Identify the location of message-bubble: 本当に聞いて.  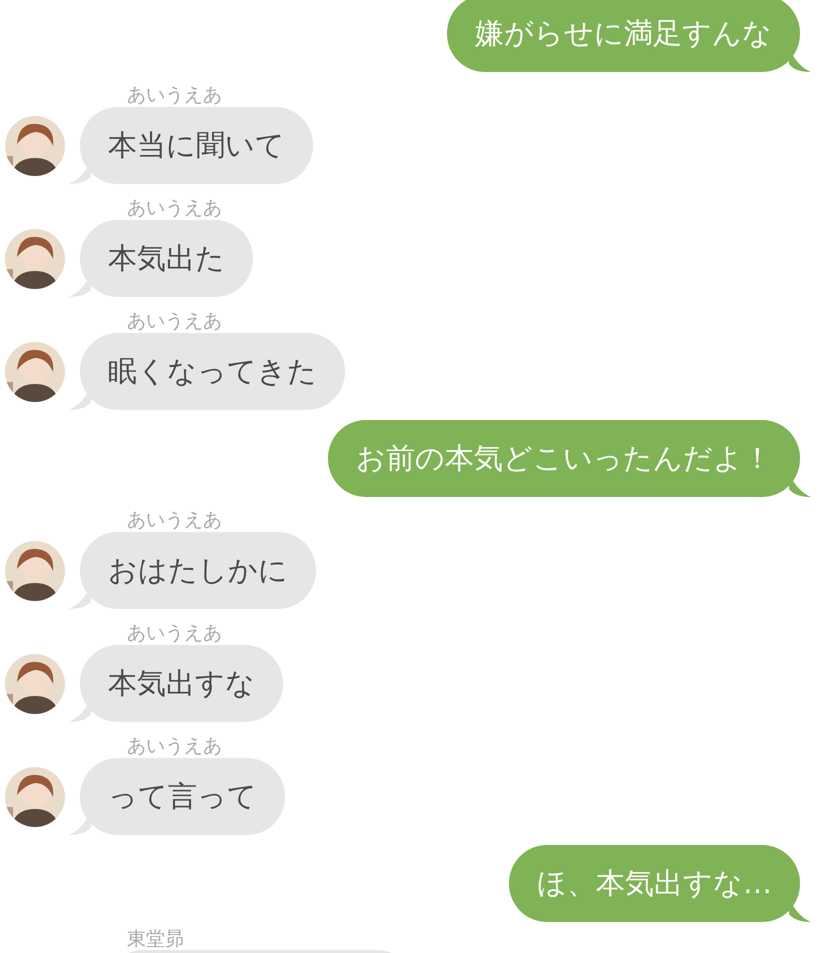
(196, 145).